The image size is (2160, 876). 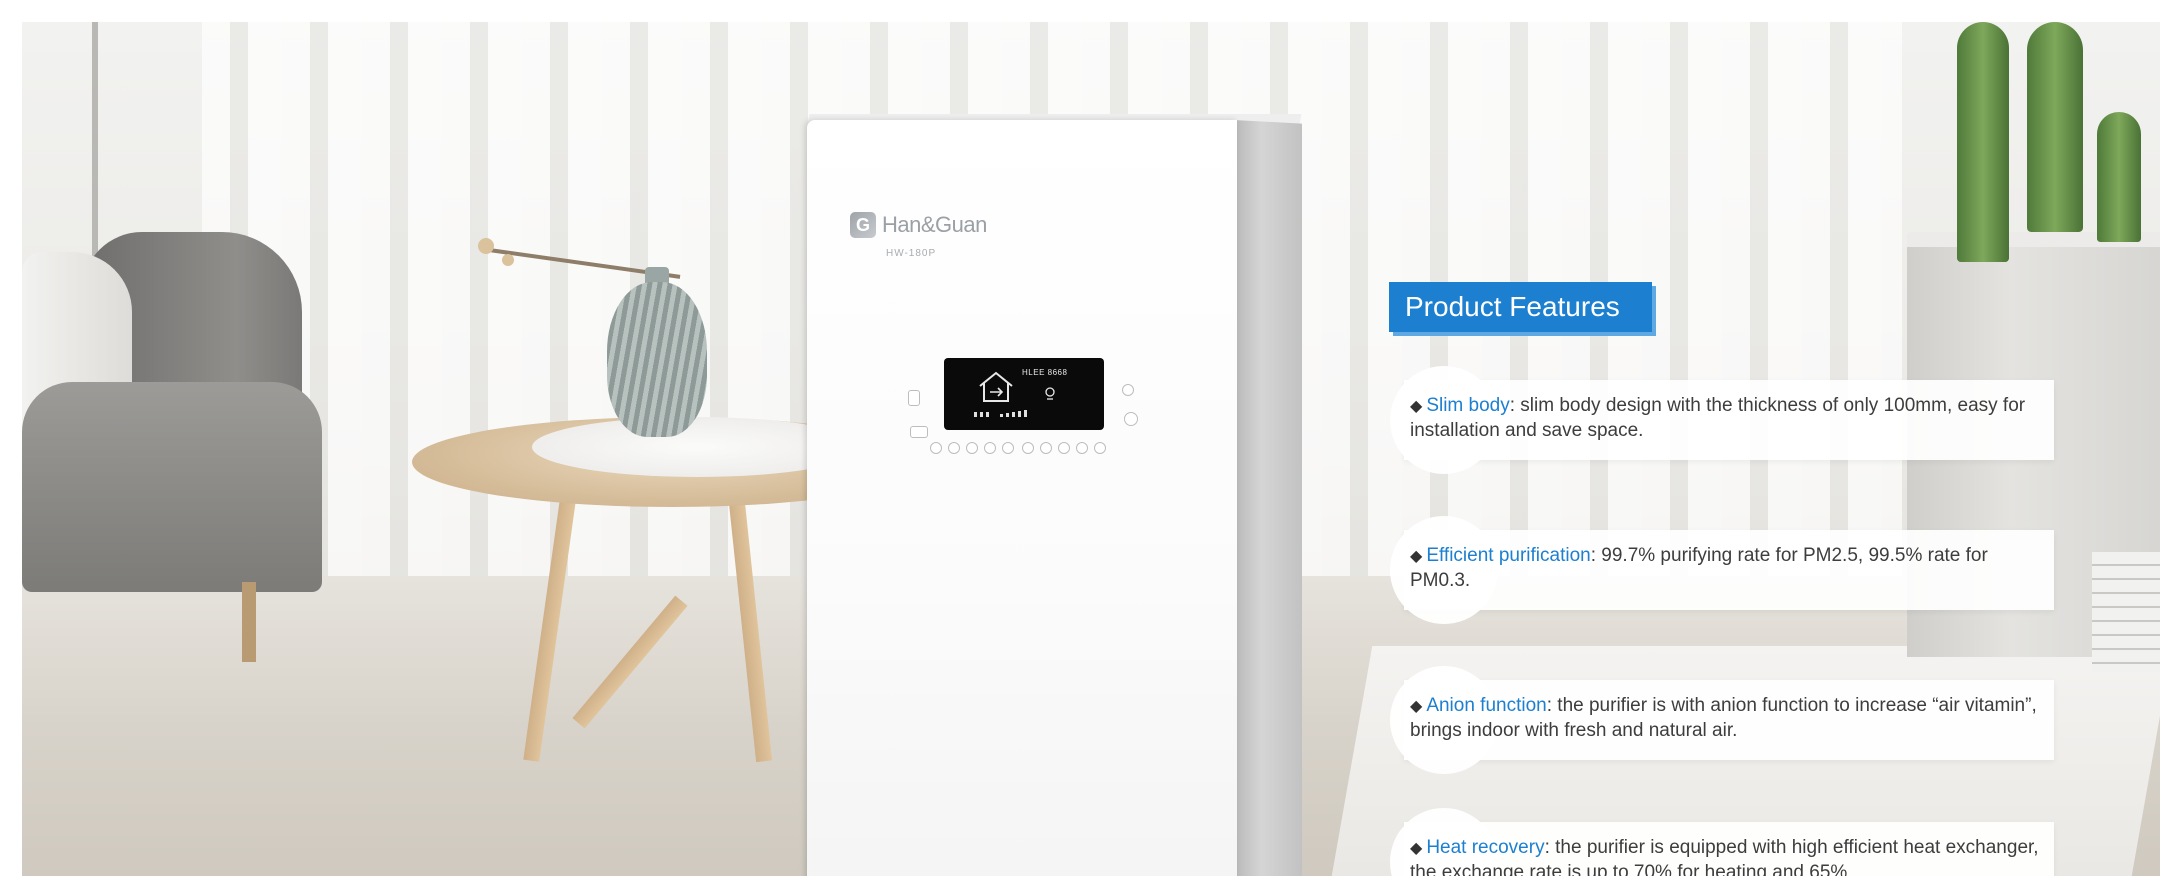 I want to click on house-icon, so click(x=996, y=386).